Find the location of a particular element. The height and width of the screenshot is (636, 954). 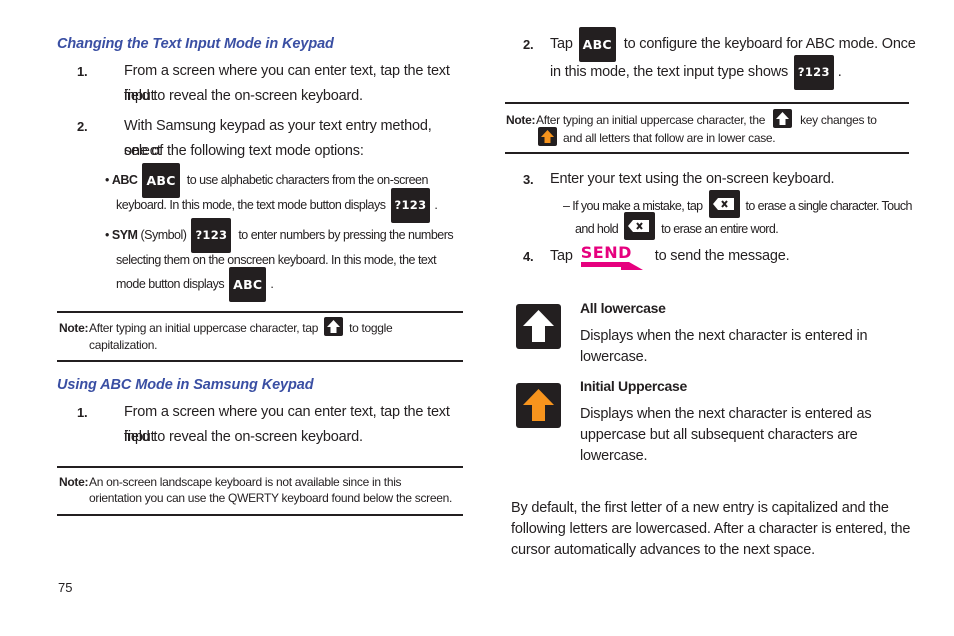

note-text: key changes to is located at coordinates (838, 120).